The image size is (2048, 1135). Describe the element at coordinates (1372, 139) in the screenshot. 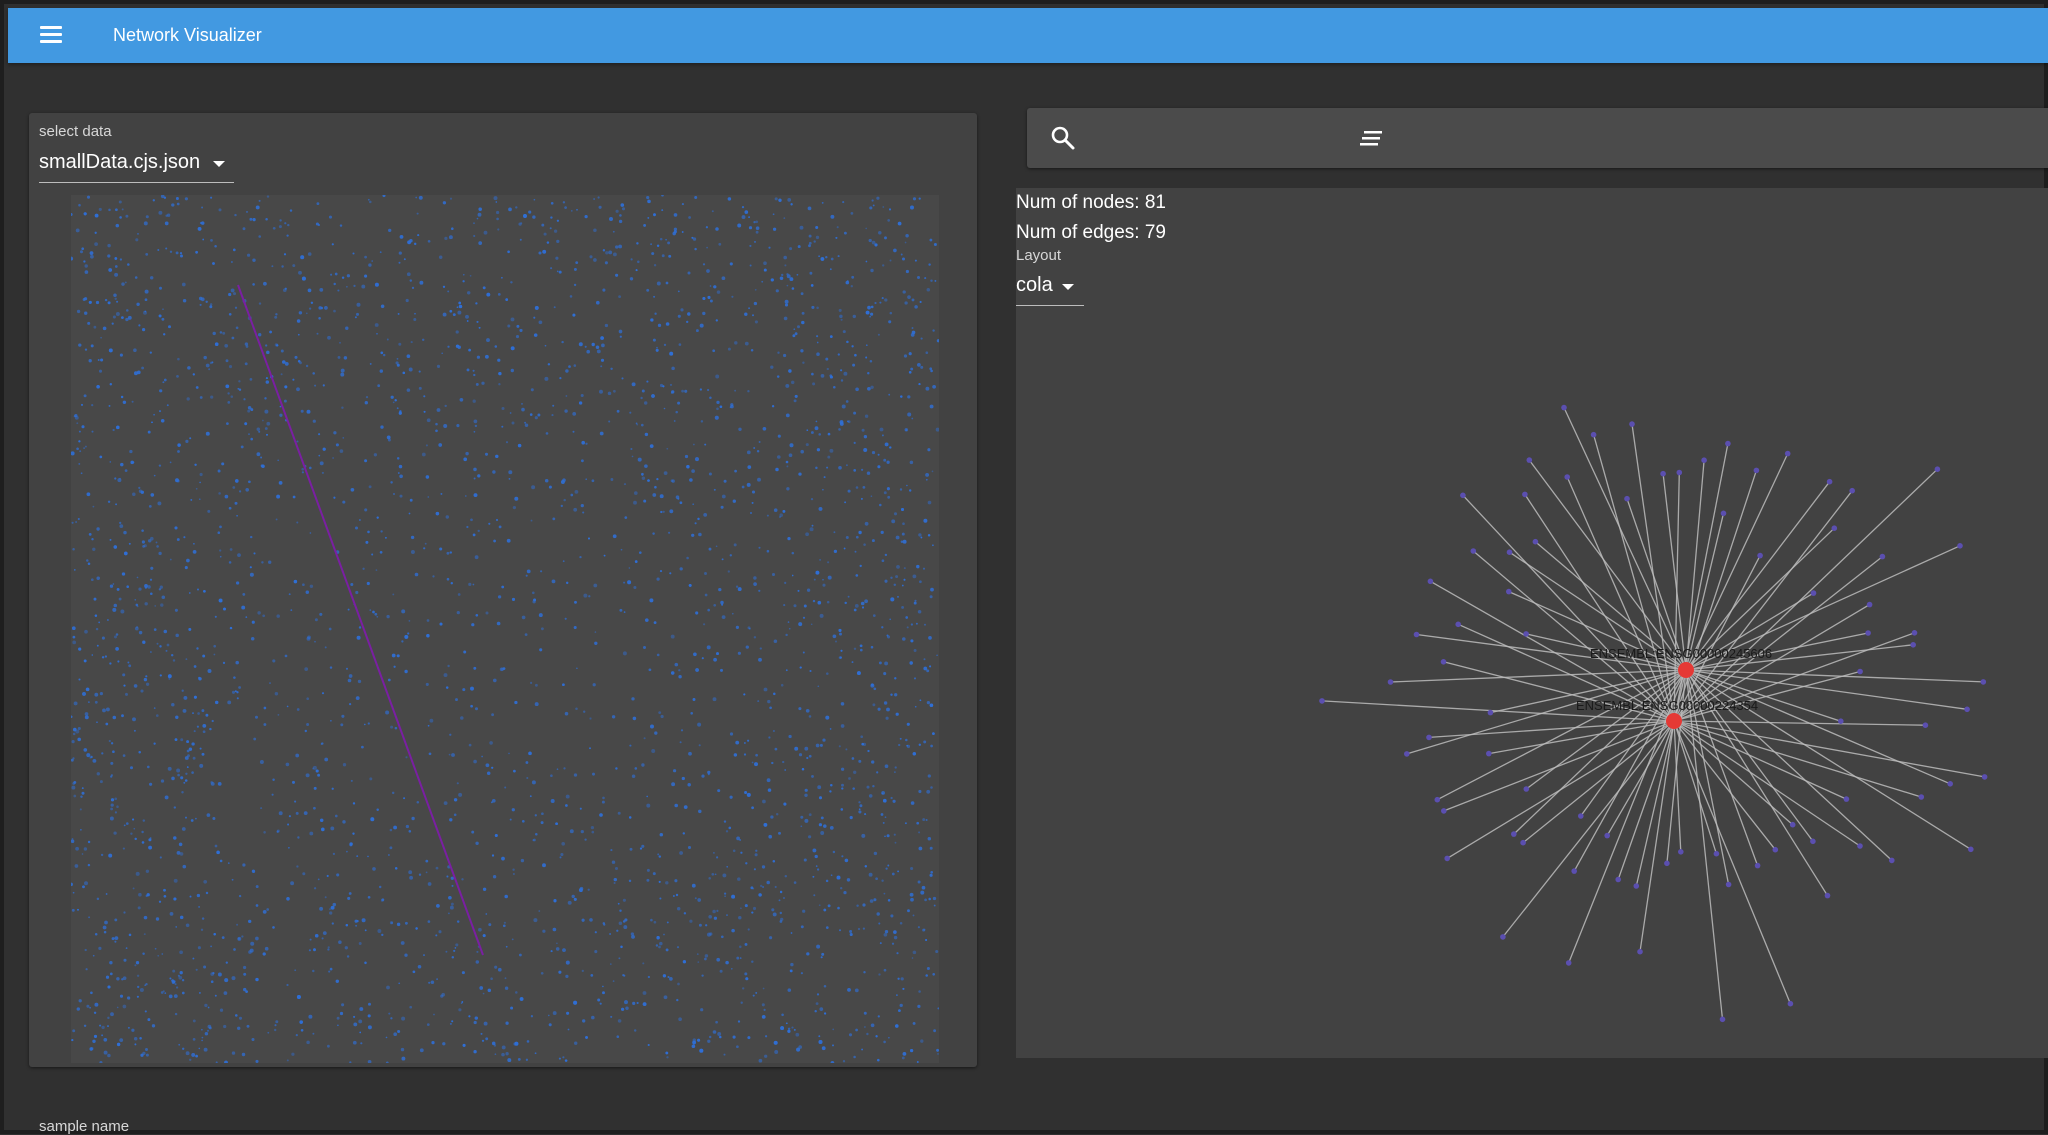

I see `sort-icon` at that location.